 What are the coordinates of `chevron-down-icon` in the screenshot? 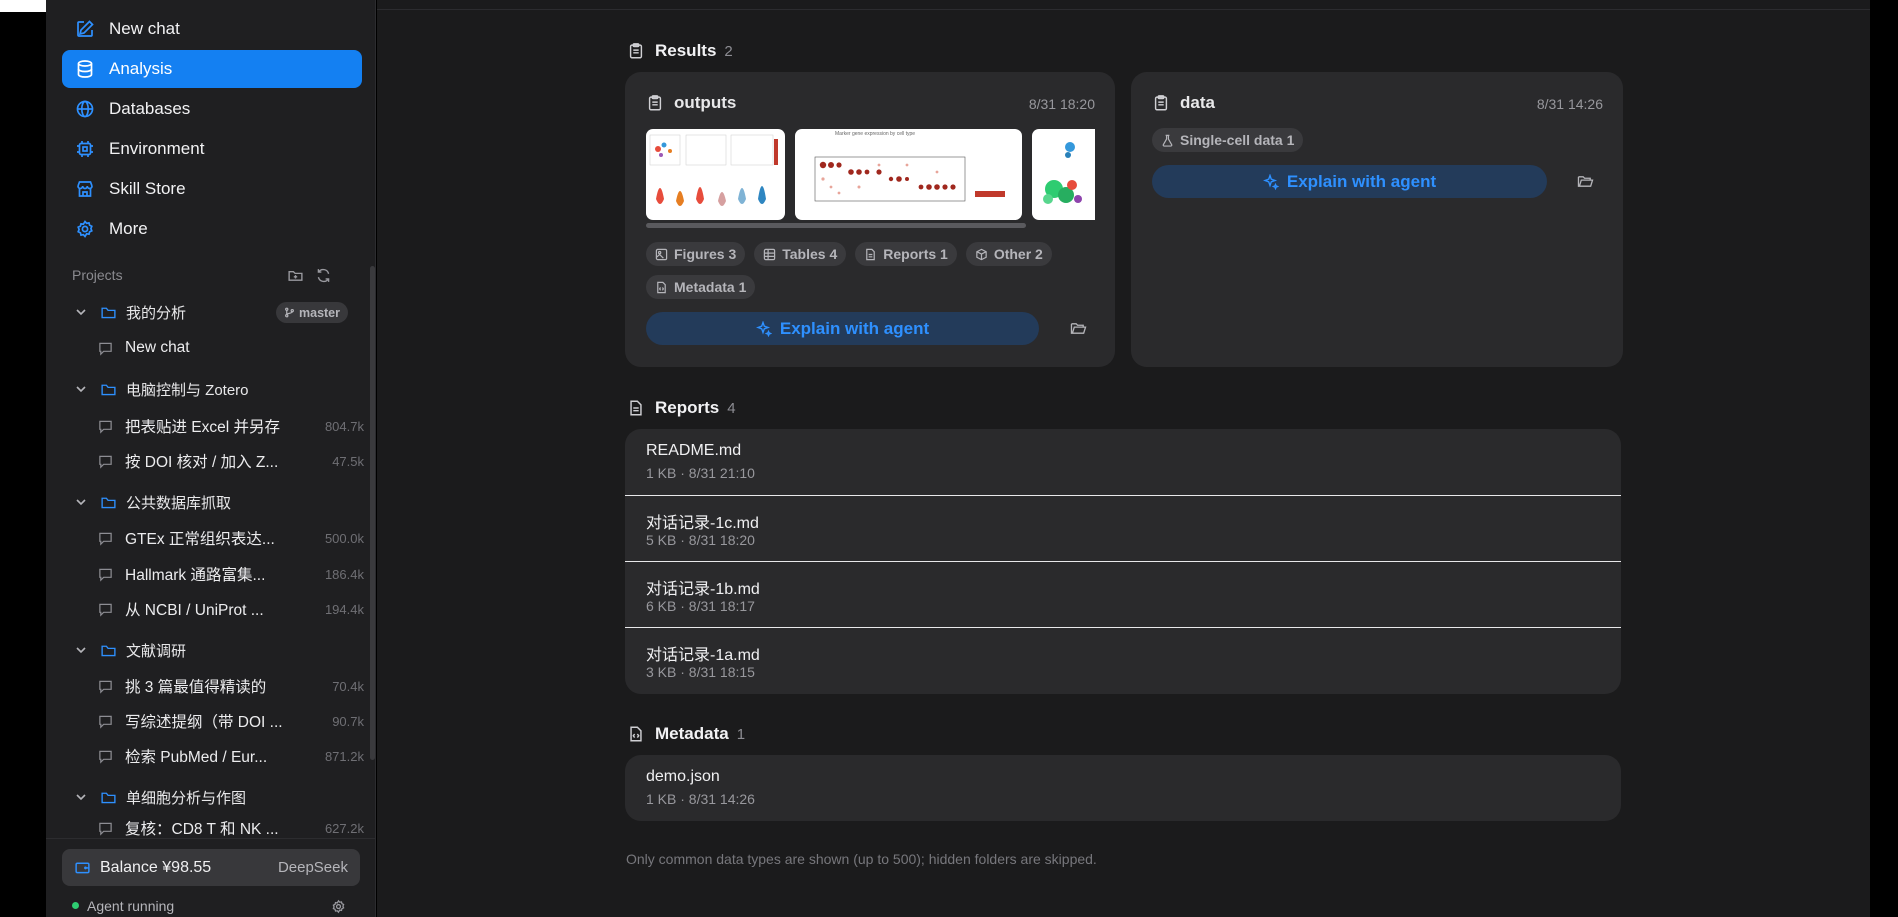 It's located at (81, 502).